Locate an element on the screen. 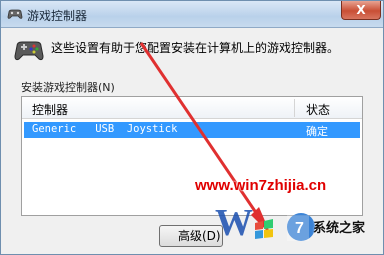 The image size is (384, 255). window-title: 游戏控制器 is located at coordinates (57, 16).